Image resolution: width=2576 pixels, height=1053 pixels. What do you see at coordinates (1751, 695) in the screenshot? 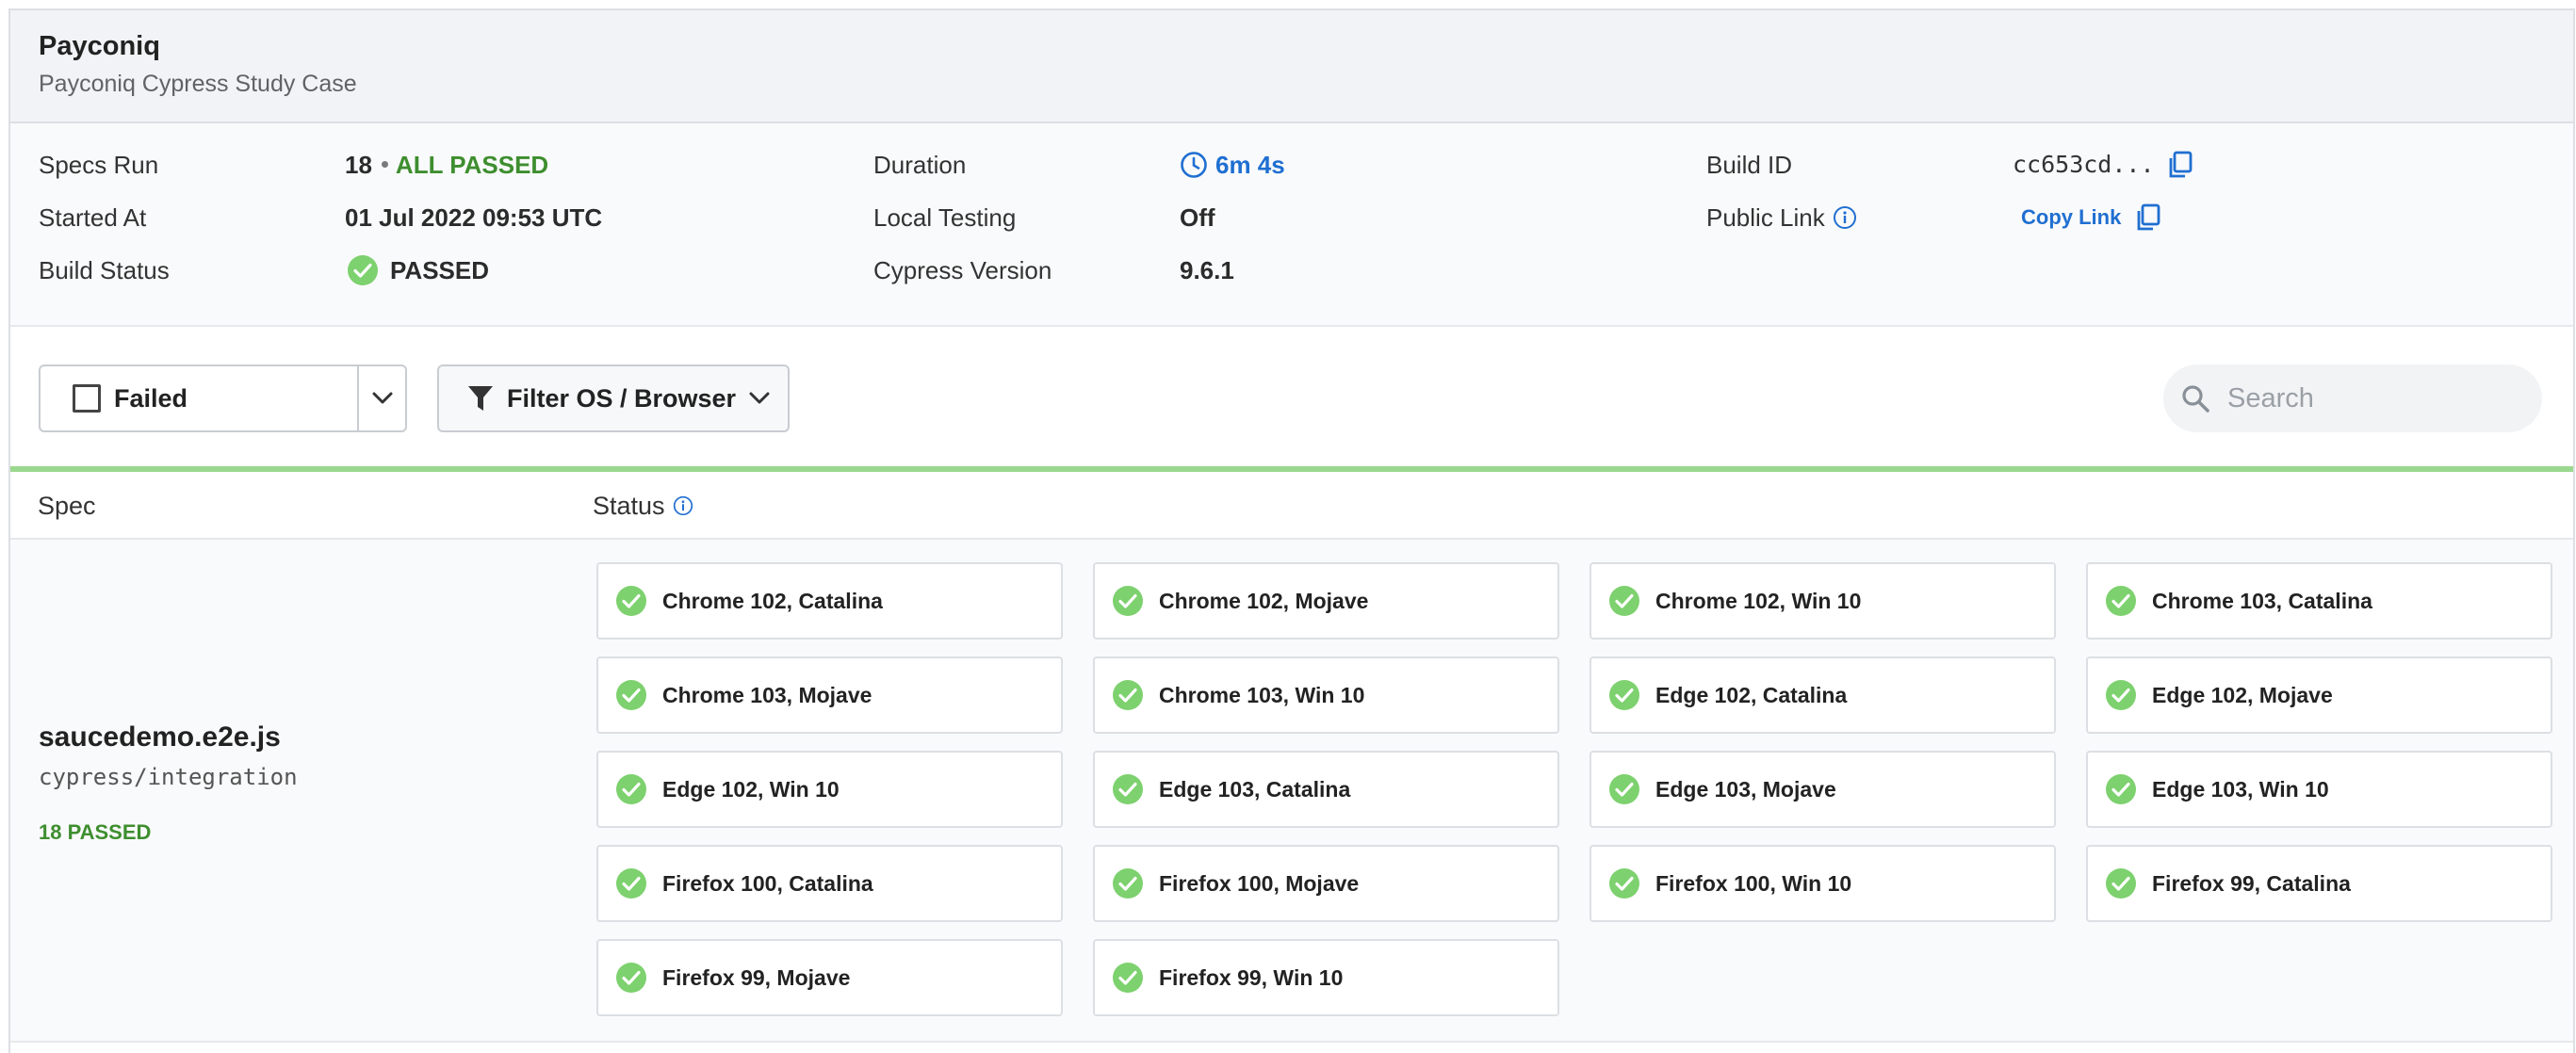
I see `run-card-label: Edge 102, Catalina` at bounding box center [1751, 695].